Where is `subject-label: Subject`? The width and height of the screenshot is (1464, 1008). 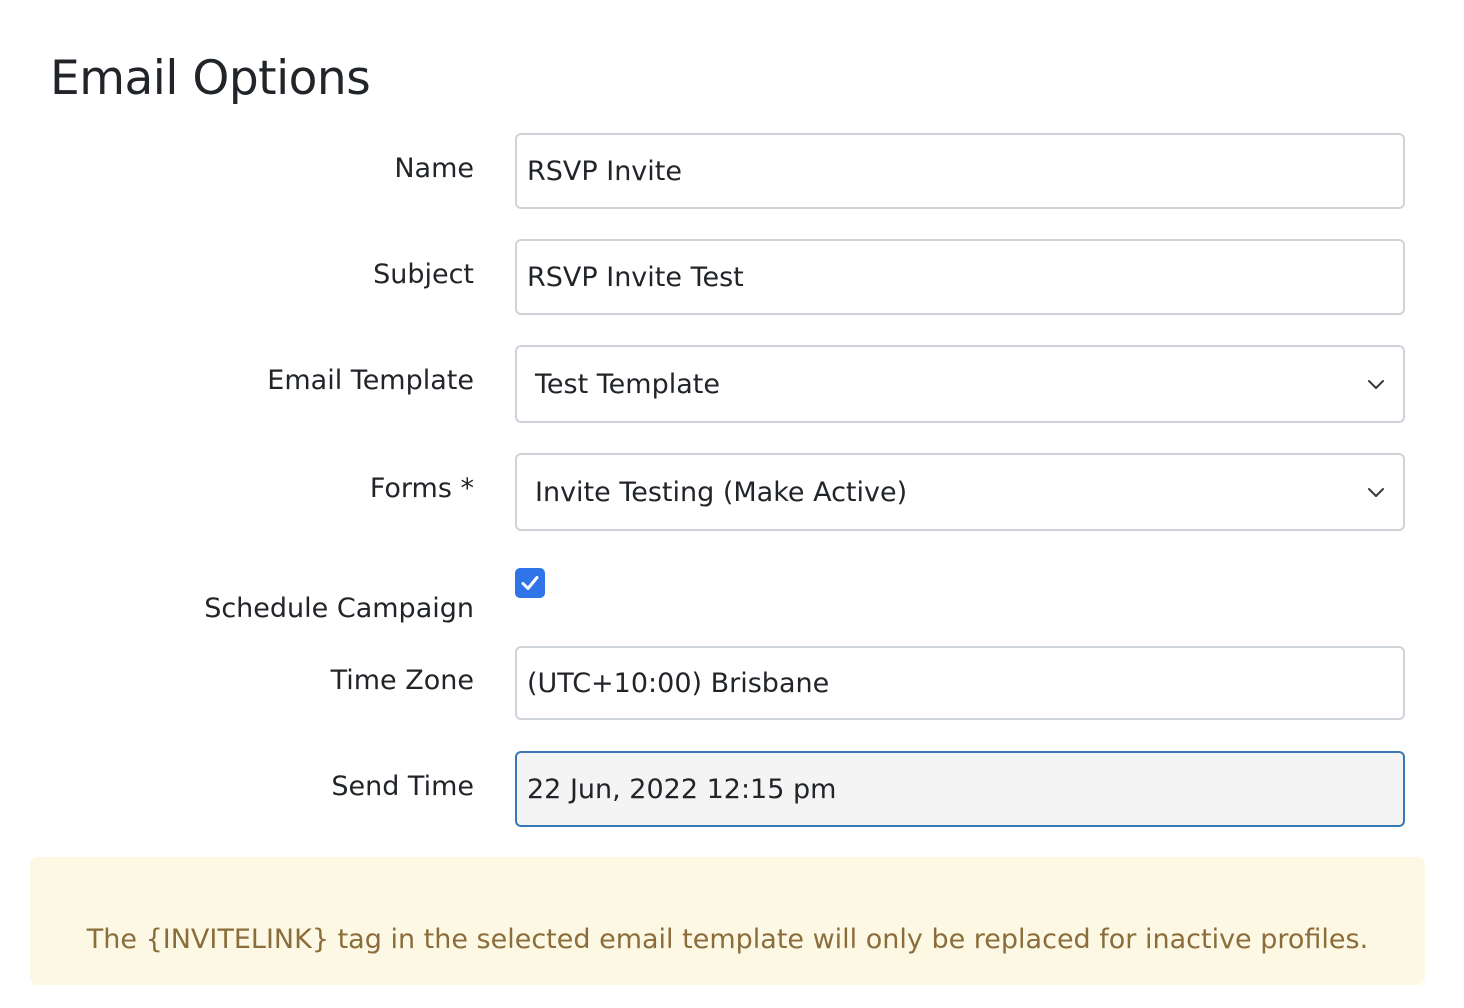 subject-label: Subject is located at coordinates (423, 274).